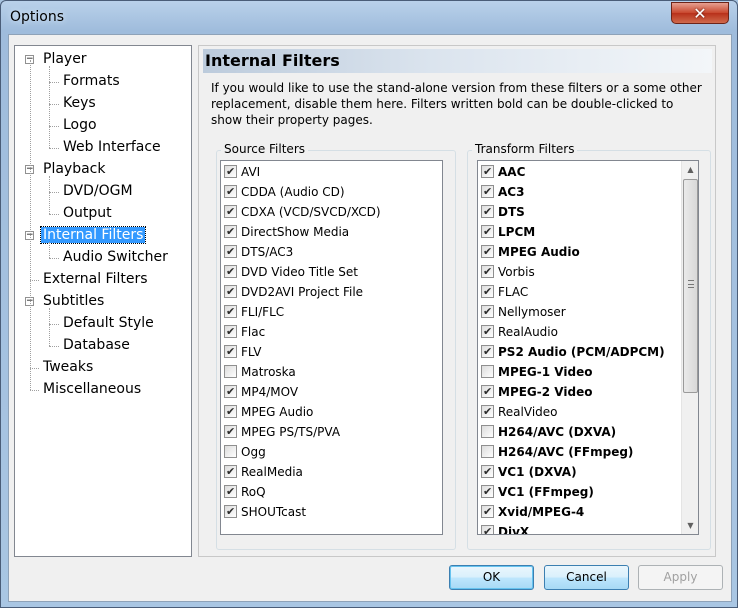 The height and width of the screenshot is (608, 738). What do you see at coordinates (680, 577) in the screenshot?
I see `apply-button: Apply` at bounding box center [680, 577].